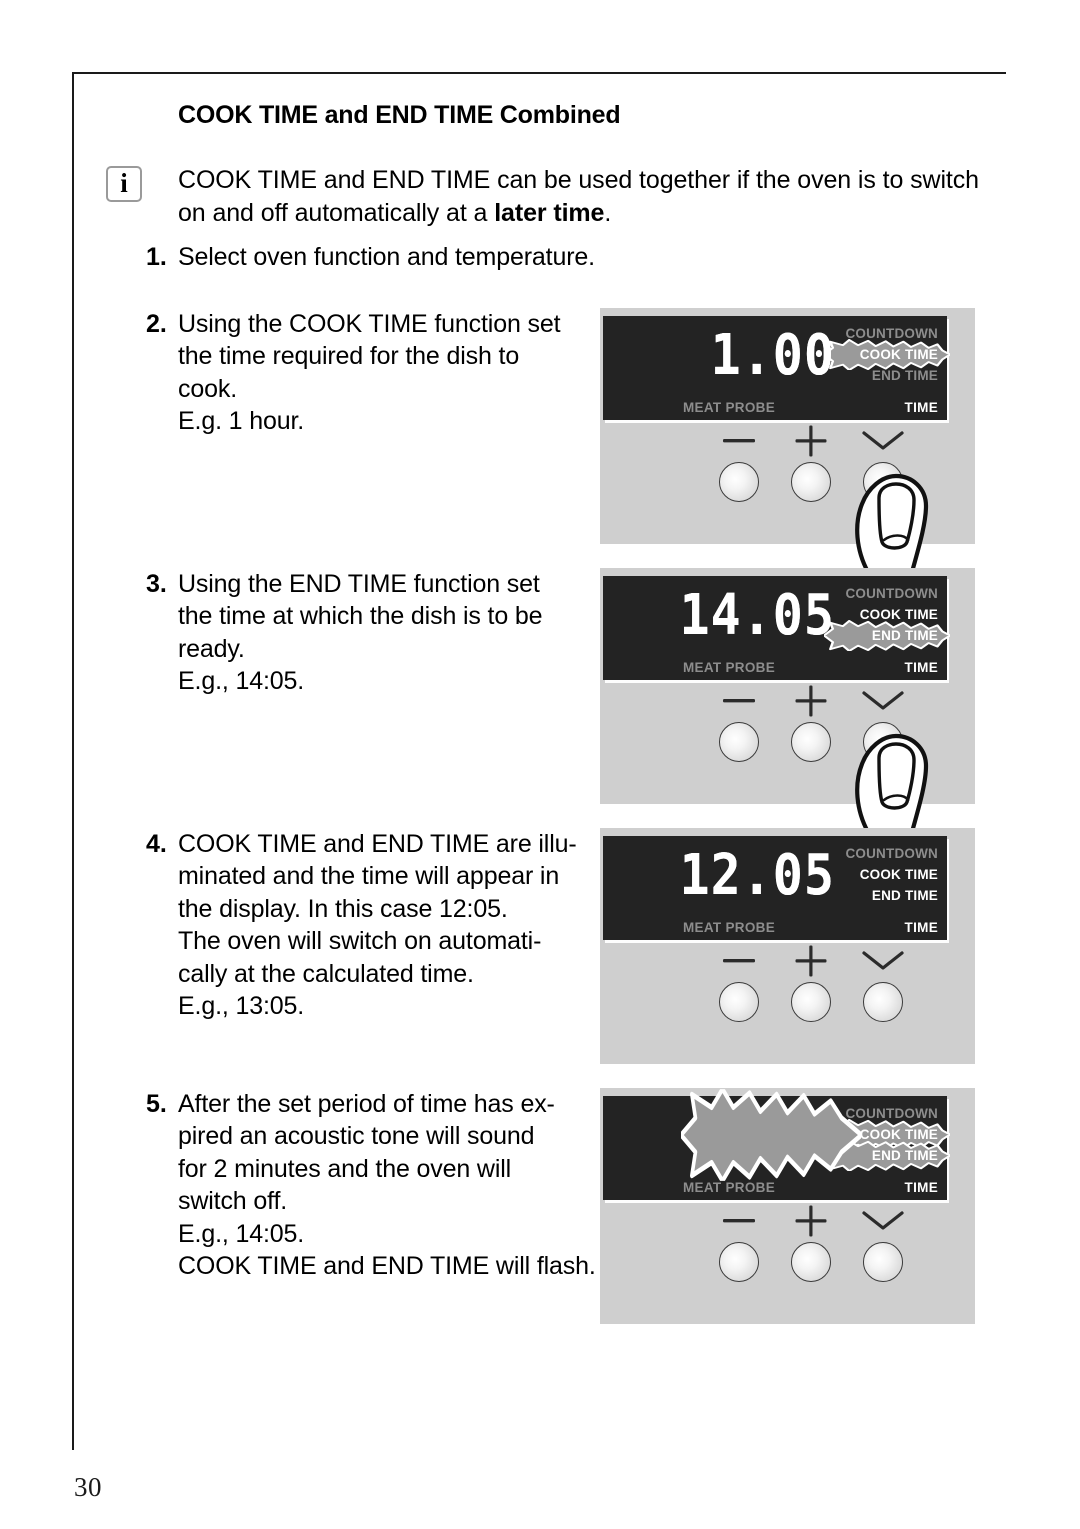 Image resolution: width=1080 pixels, height=1529 pixels. I want to click on display-value: 0.00, so click(770, 1134).